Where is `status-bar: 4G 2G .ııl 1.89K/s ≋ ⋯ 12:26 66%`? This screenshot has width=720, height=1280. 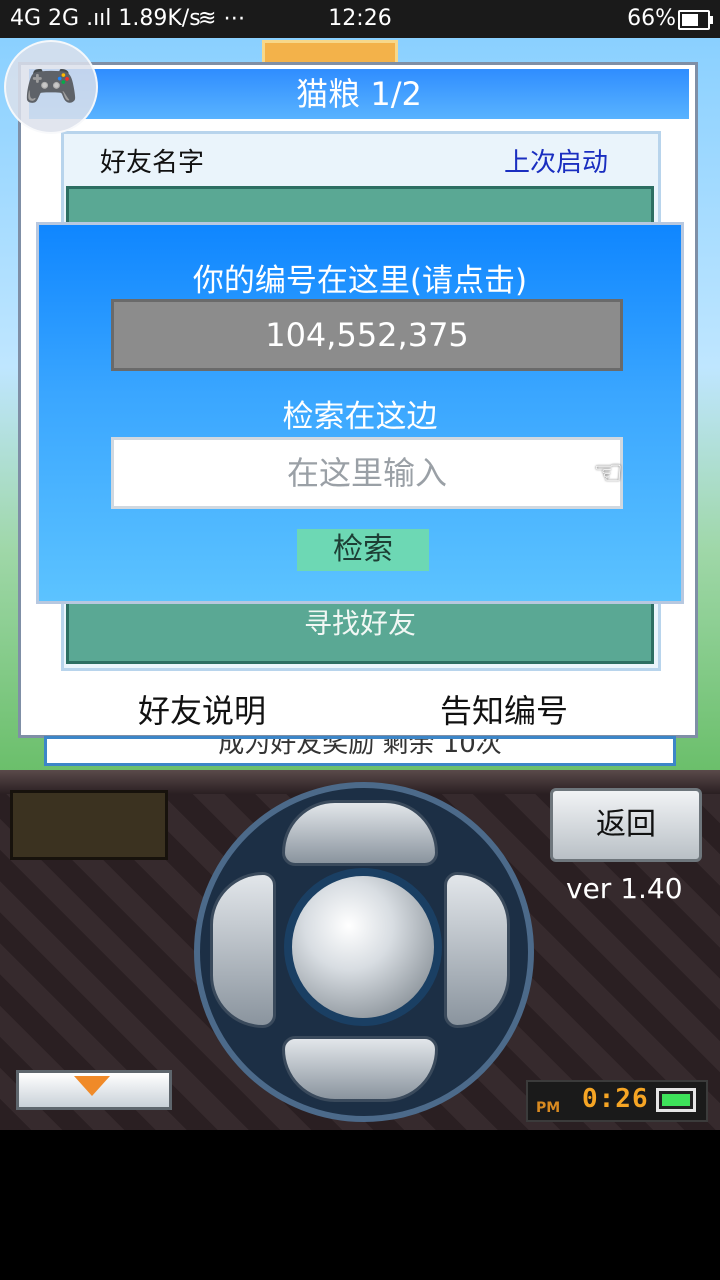 status-bar: 4G 2G .ııl 1.89K/s ≋ ⋯ 12:26 66% is located at coordinates (360, 19).